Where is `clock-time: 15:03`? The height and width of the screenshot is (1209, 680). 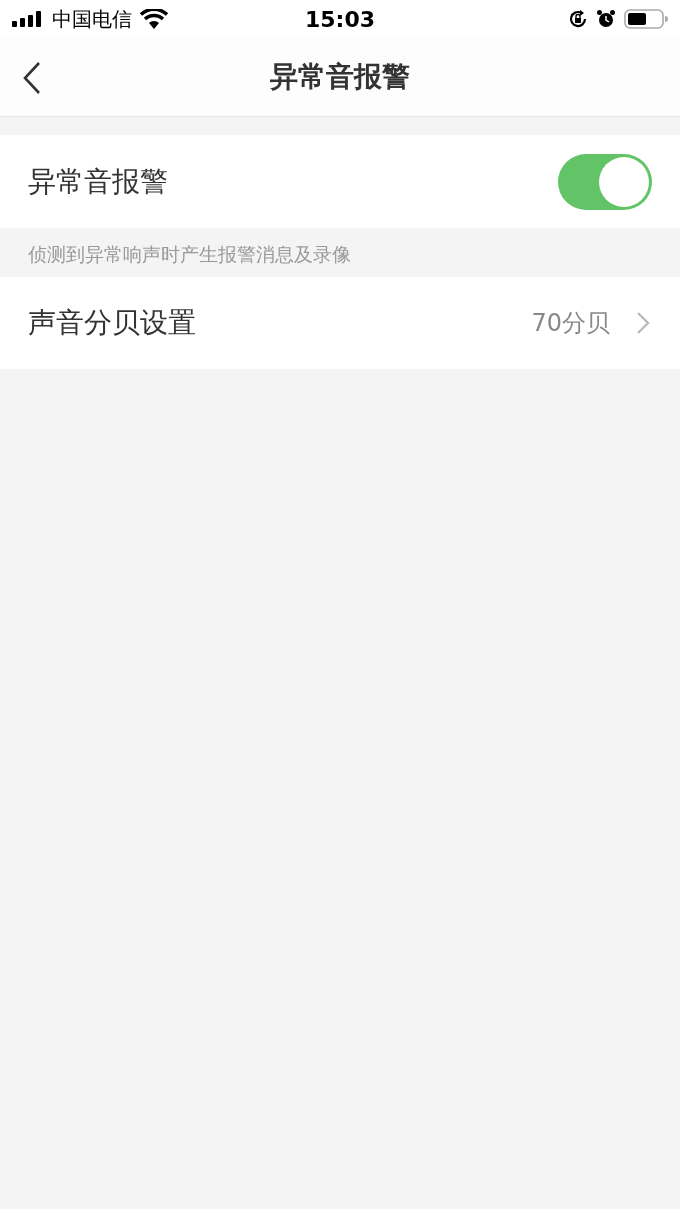
clock-time: 15:03 is located at coordinates (340, 19).